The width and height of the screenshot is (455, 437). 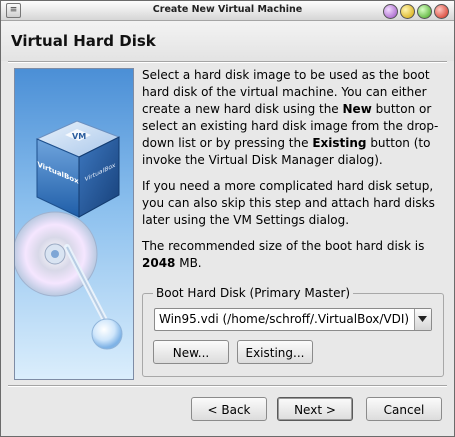 I want to click on virtualbox-logo-icon: VM, so click(x=69, y=235).